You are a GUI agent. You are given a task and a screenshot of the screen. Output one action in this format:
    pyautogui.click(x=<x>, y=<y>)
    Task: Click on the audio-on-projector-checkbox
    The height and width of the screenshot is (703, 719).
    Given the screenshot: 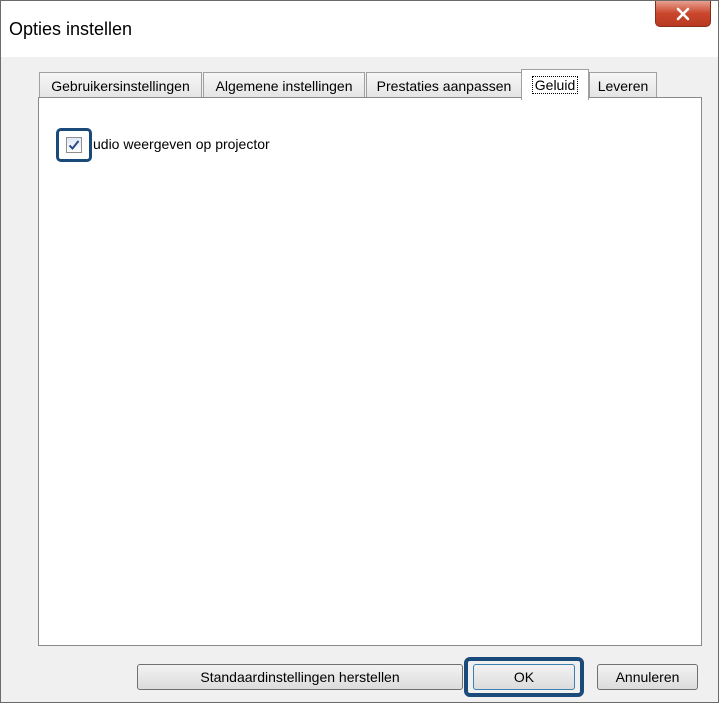 What is the action you would take?
    pyautogui.click(x=74, y=145)
    